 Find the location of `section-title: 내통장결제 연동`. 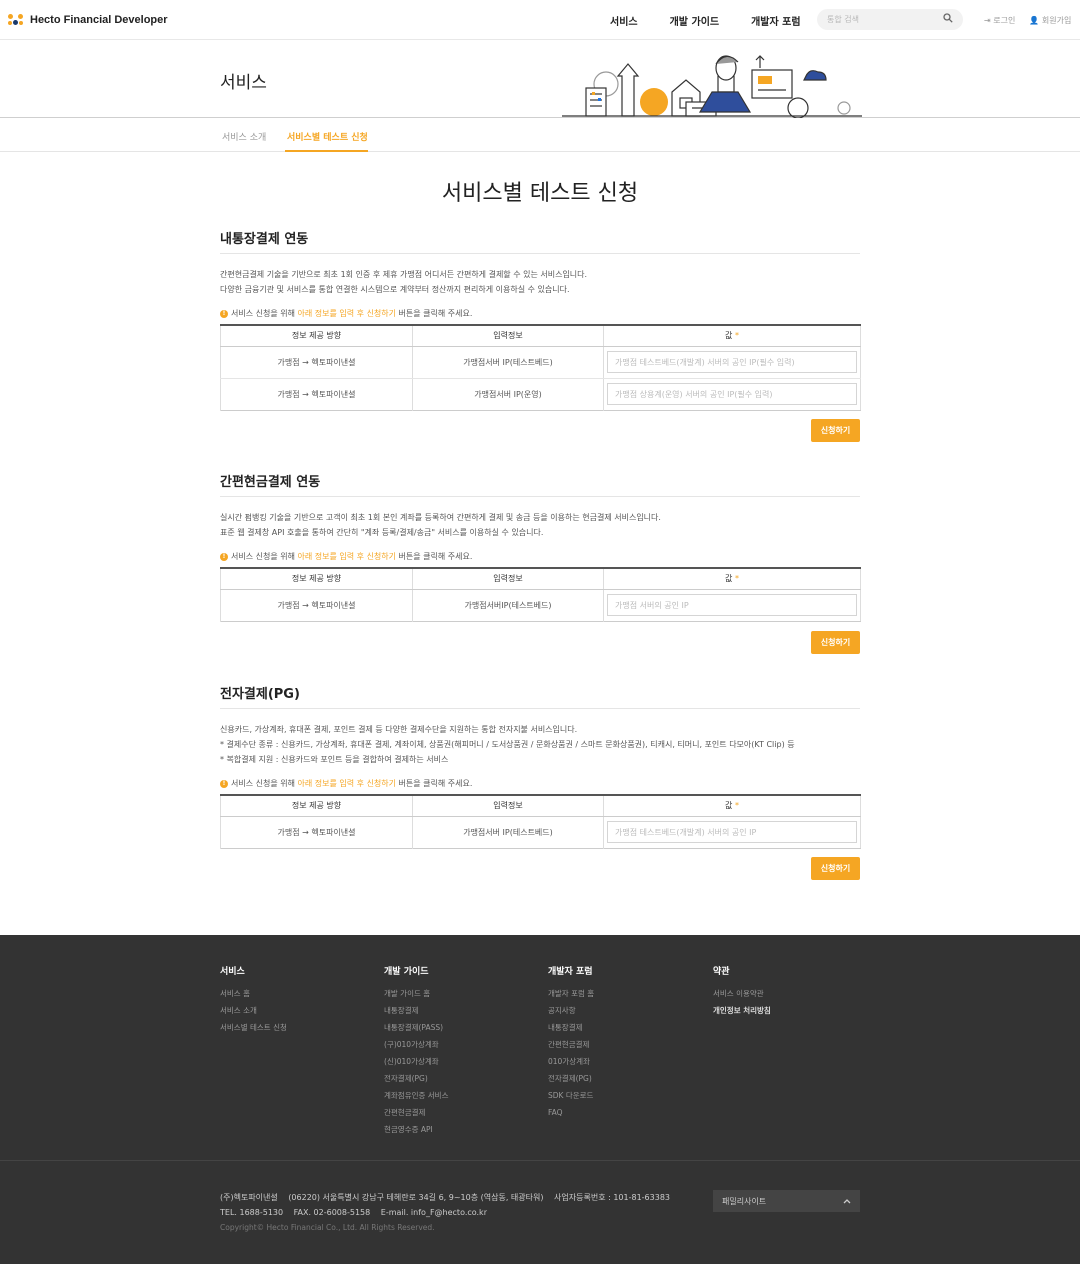

section-title: 내통장결제 연동 is located at coordinates (540, 241).